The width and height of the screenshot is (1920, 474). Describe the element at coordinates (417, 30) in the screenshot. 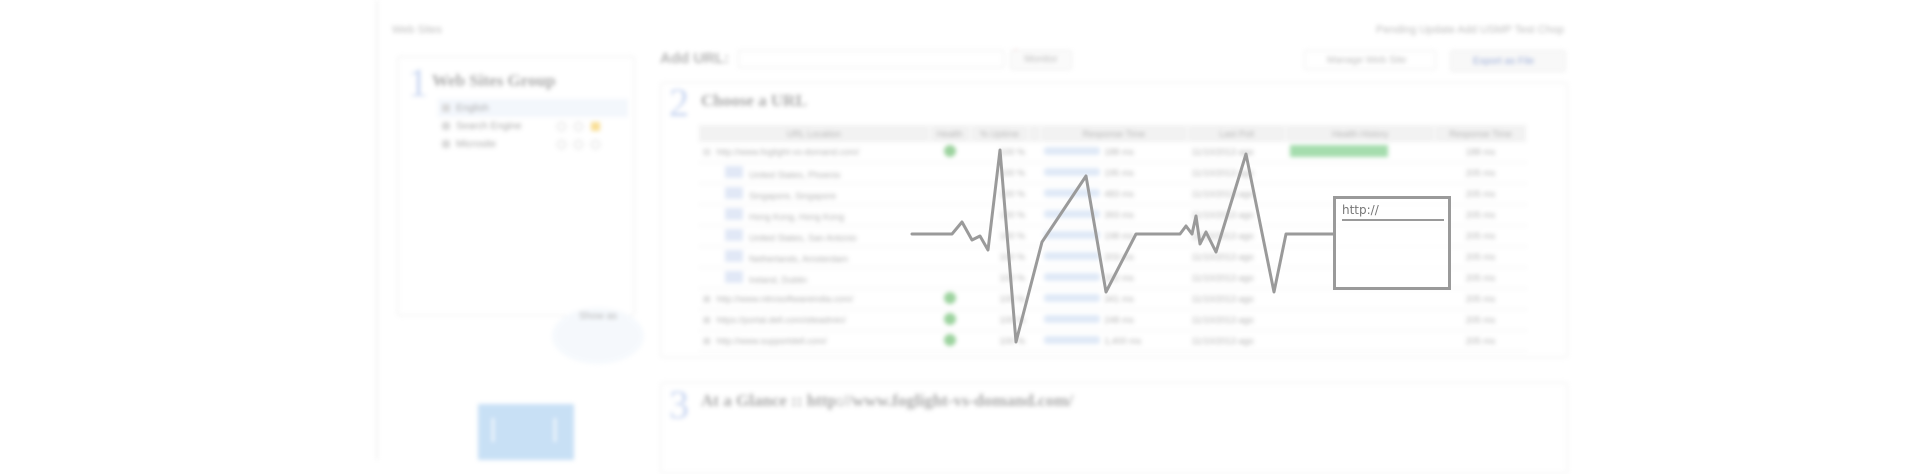

I see `breadcrumb: Web Sites` at that location.